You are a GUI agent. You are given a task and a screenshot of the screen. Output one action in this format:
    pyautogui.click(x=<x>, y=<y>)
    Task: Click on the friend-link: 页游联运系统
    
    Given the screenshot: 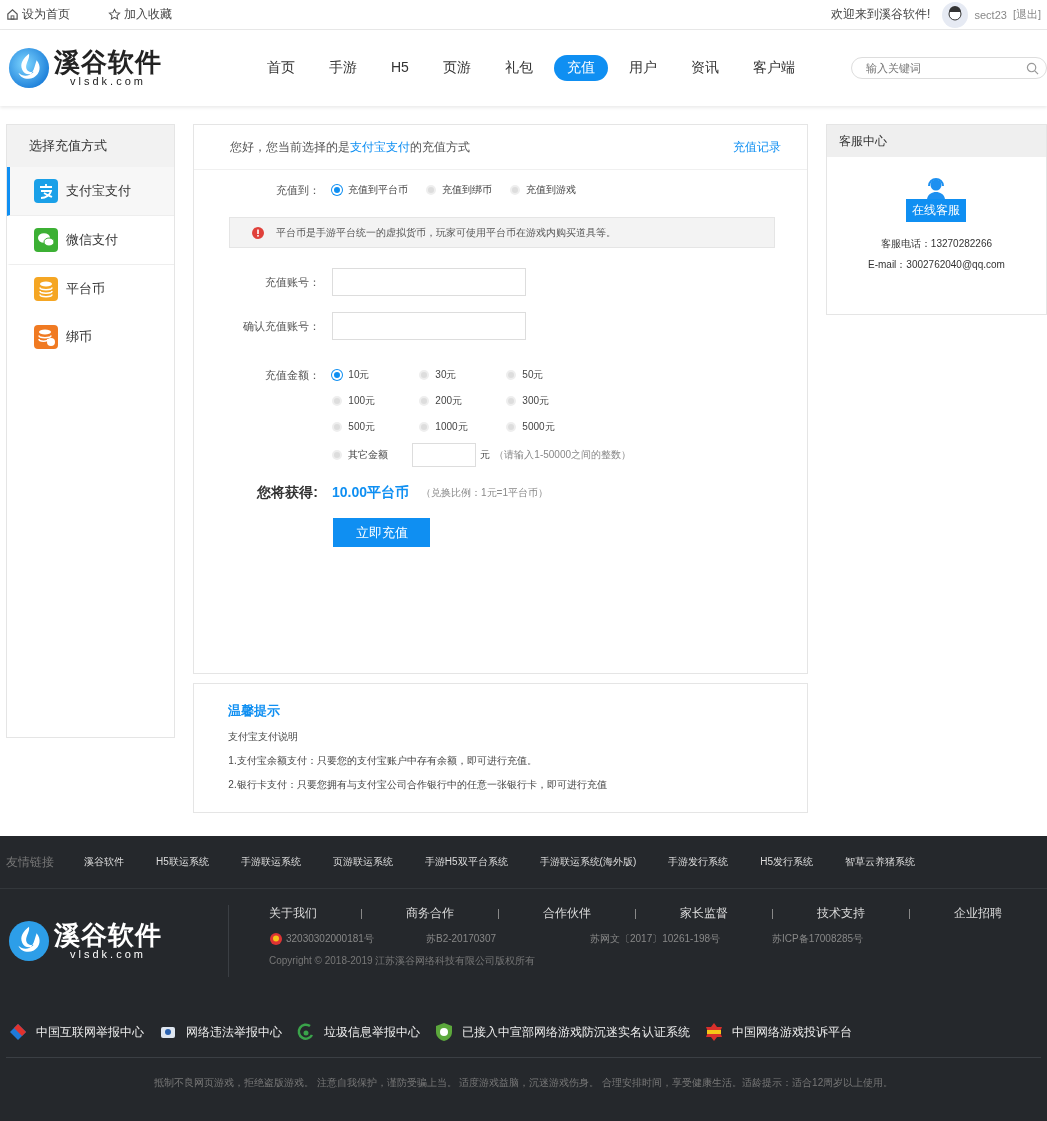 What is the action you would take?
    pyautogui.click(x=362, y=862)
    